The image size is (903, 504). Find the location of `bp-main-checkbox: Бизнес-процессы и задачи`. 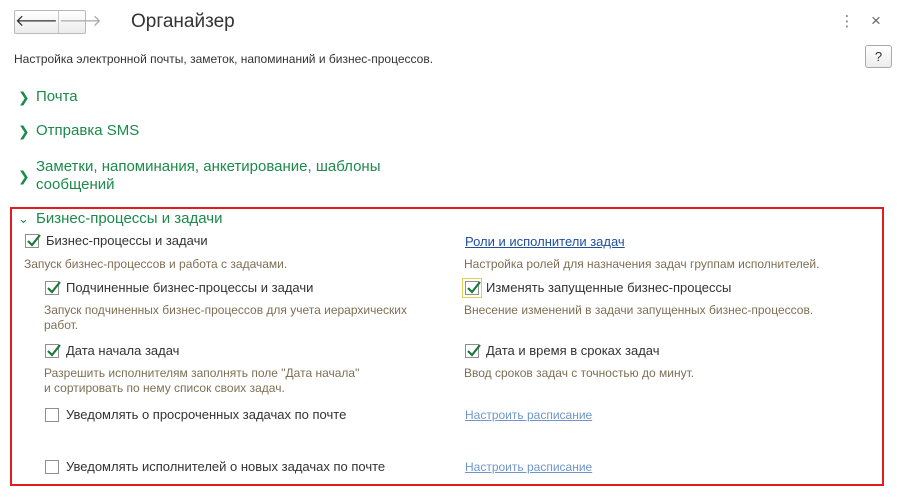

bp-main-checkbox: Бизнес-процессы и задачи is located at coordinates (116, 240).